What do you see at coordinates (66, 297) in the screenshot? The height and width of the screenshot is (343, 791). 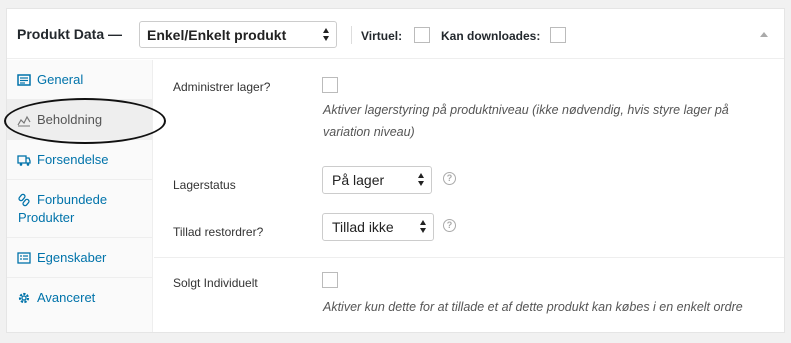 I see `tab-advanced-label: Avanceret` at bounding box center [66, 297].